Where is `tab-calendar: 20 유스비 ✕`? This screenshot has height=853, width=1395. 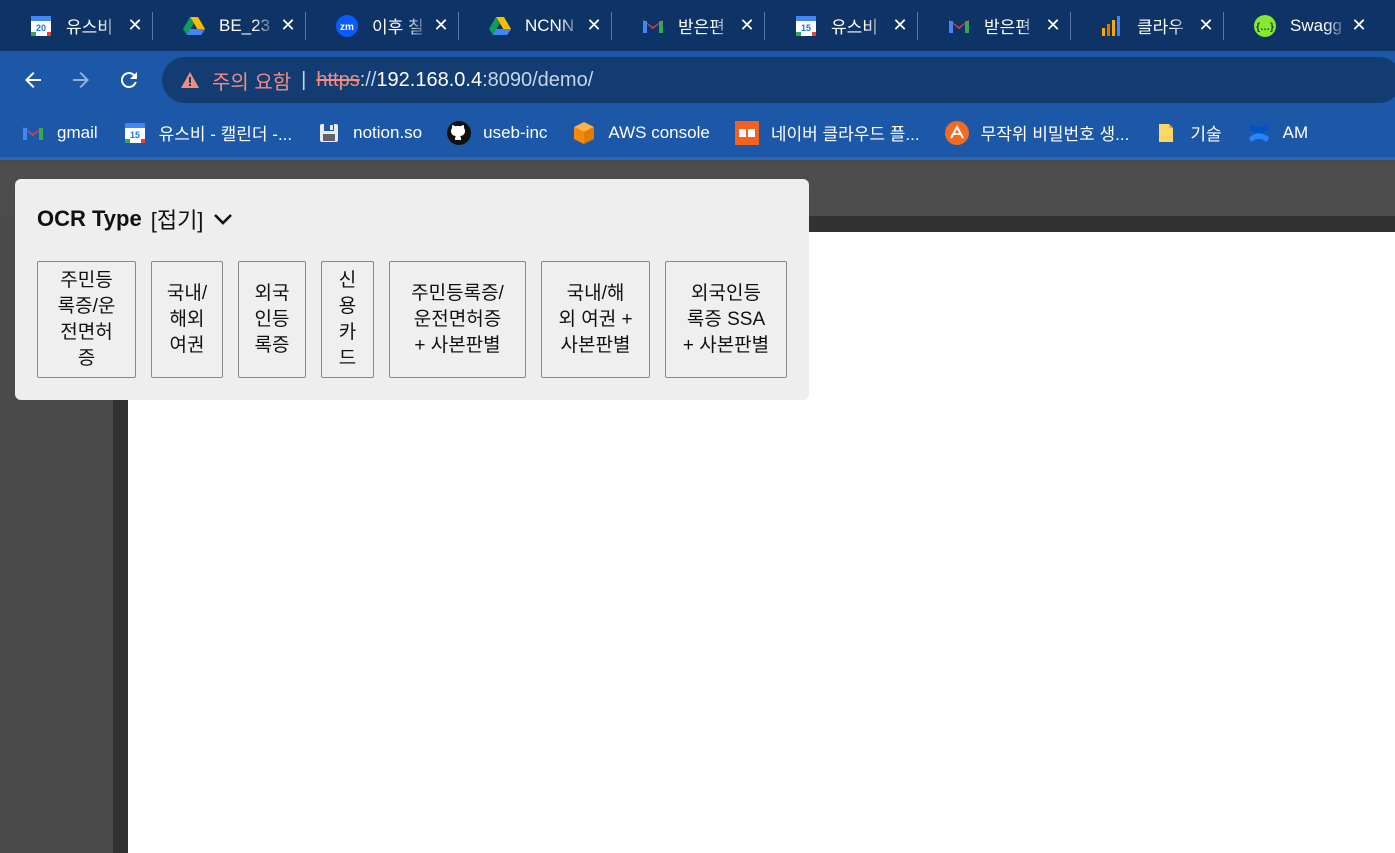 tab-calendar: 20 유스비 ✕ is located at coordinates (76, 25).